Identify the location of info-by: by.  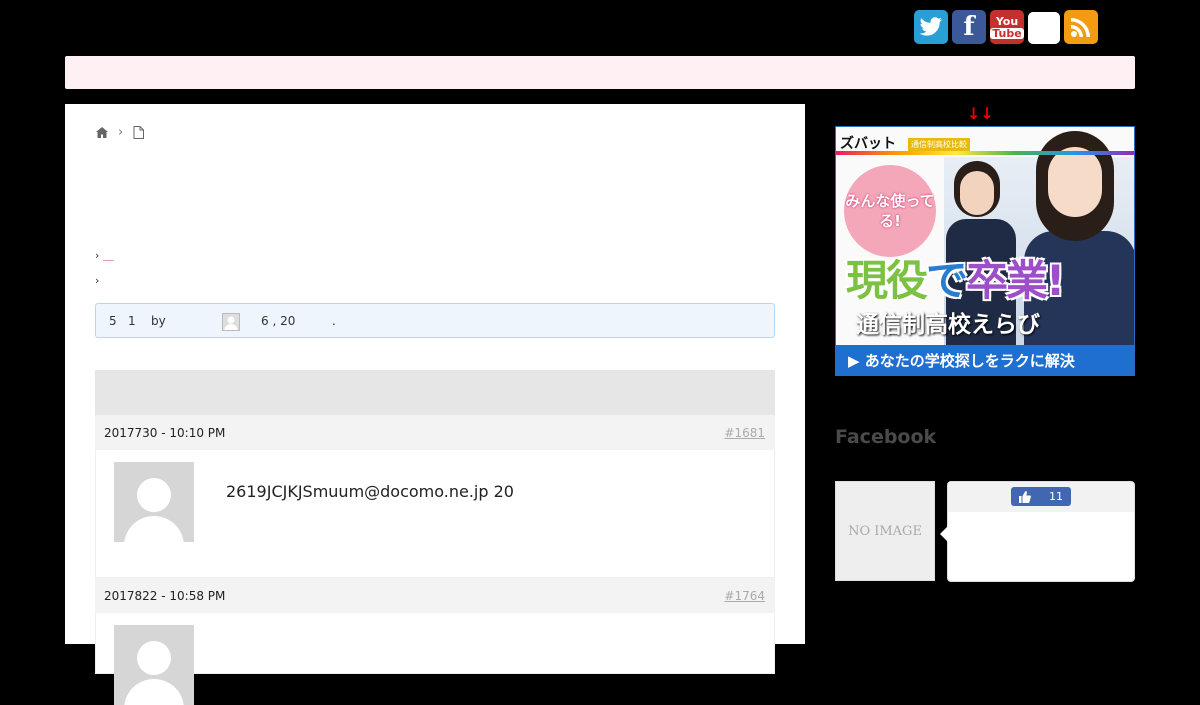
(158, 321).